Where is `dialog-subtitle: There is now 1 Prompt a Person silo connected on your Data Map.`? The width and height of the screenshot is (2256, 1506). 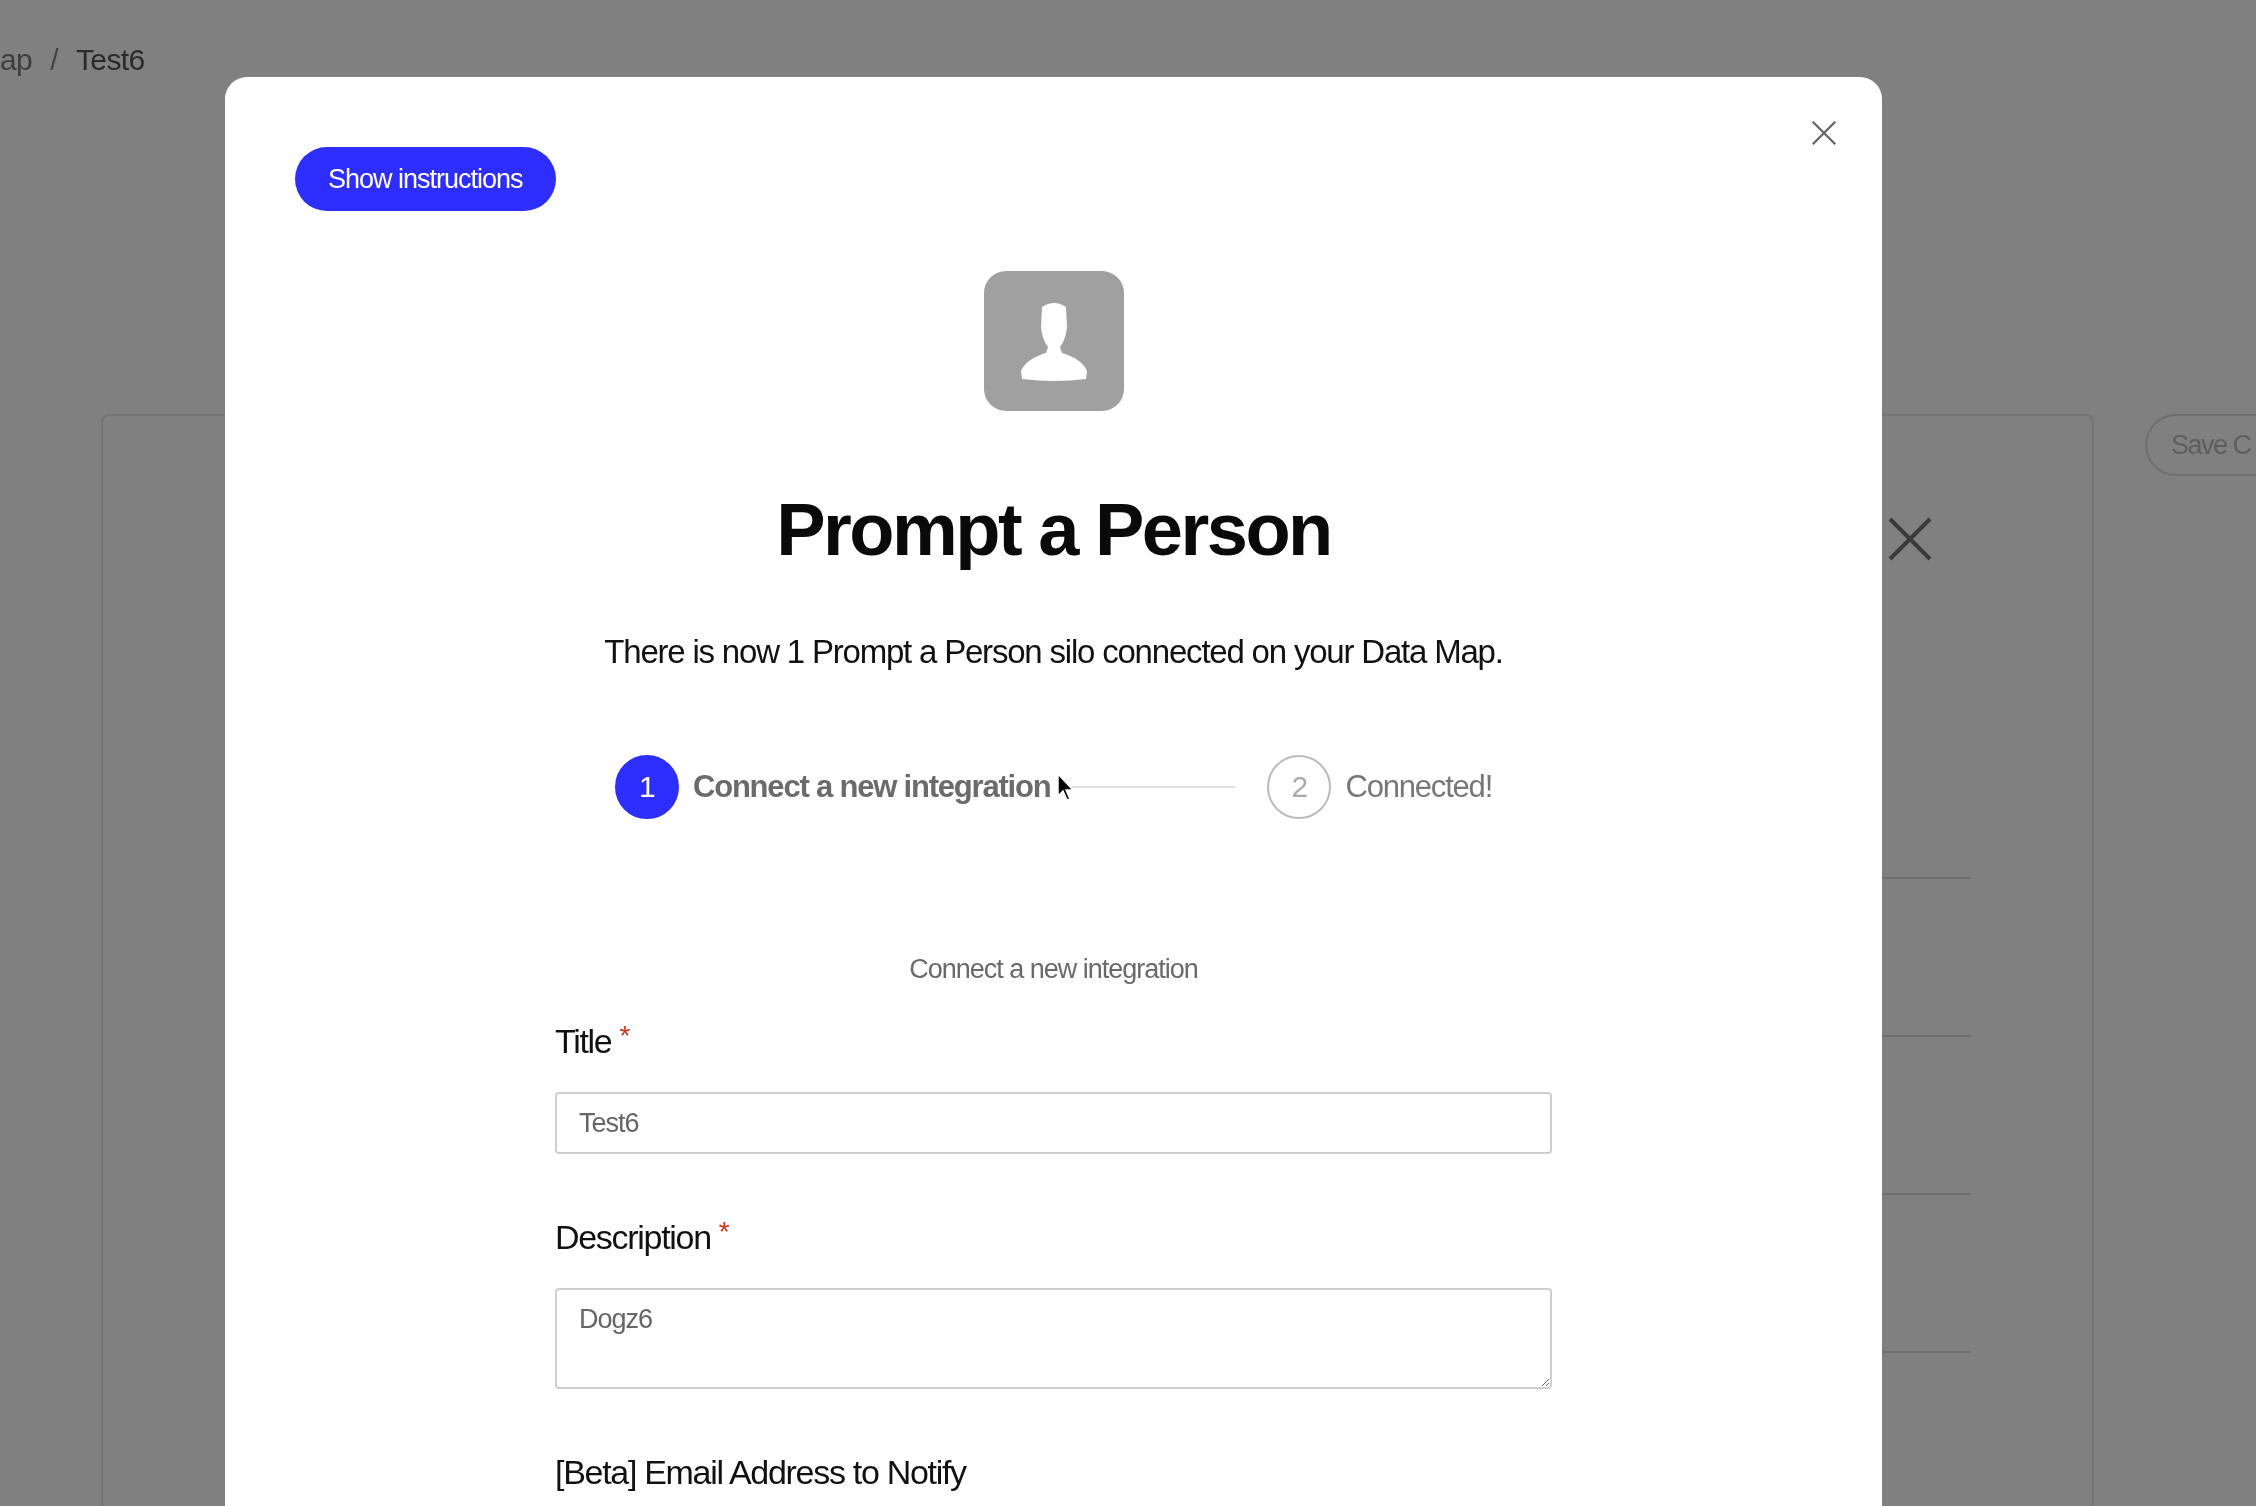 dialog-subtitle: There is now 1 Prompt a Person silo connected on your Data Map. is located at coordinates (1053, 652).